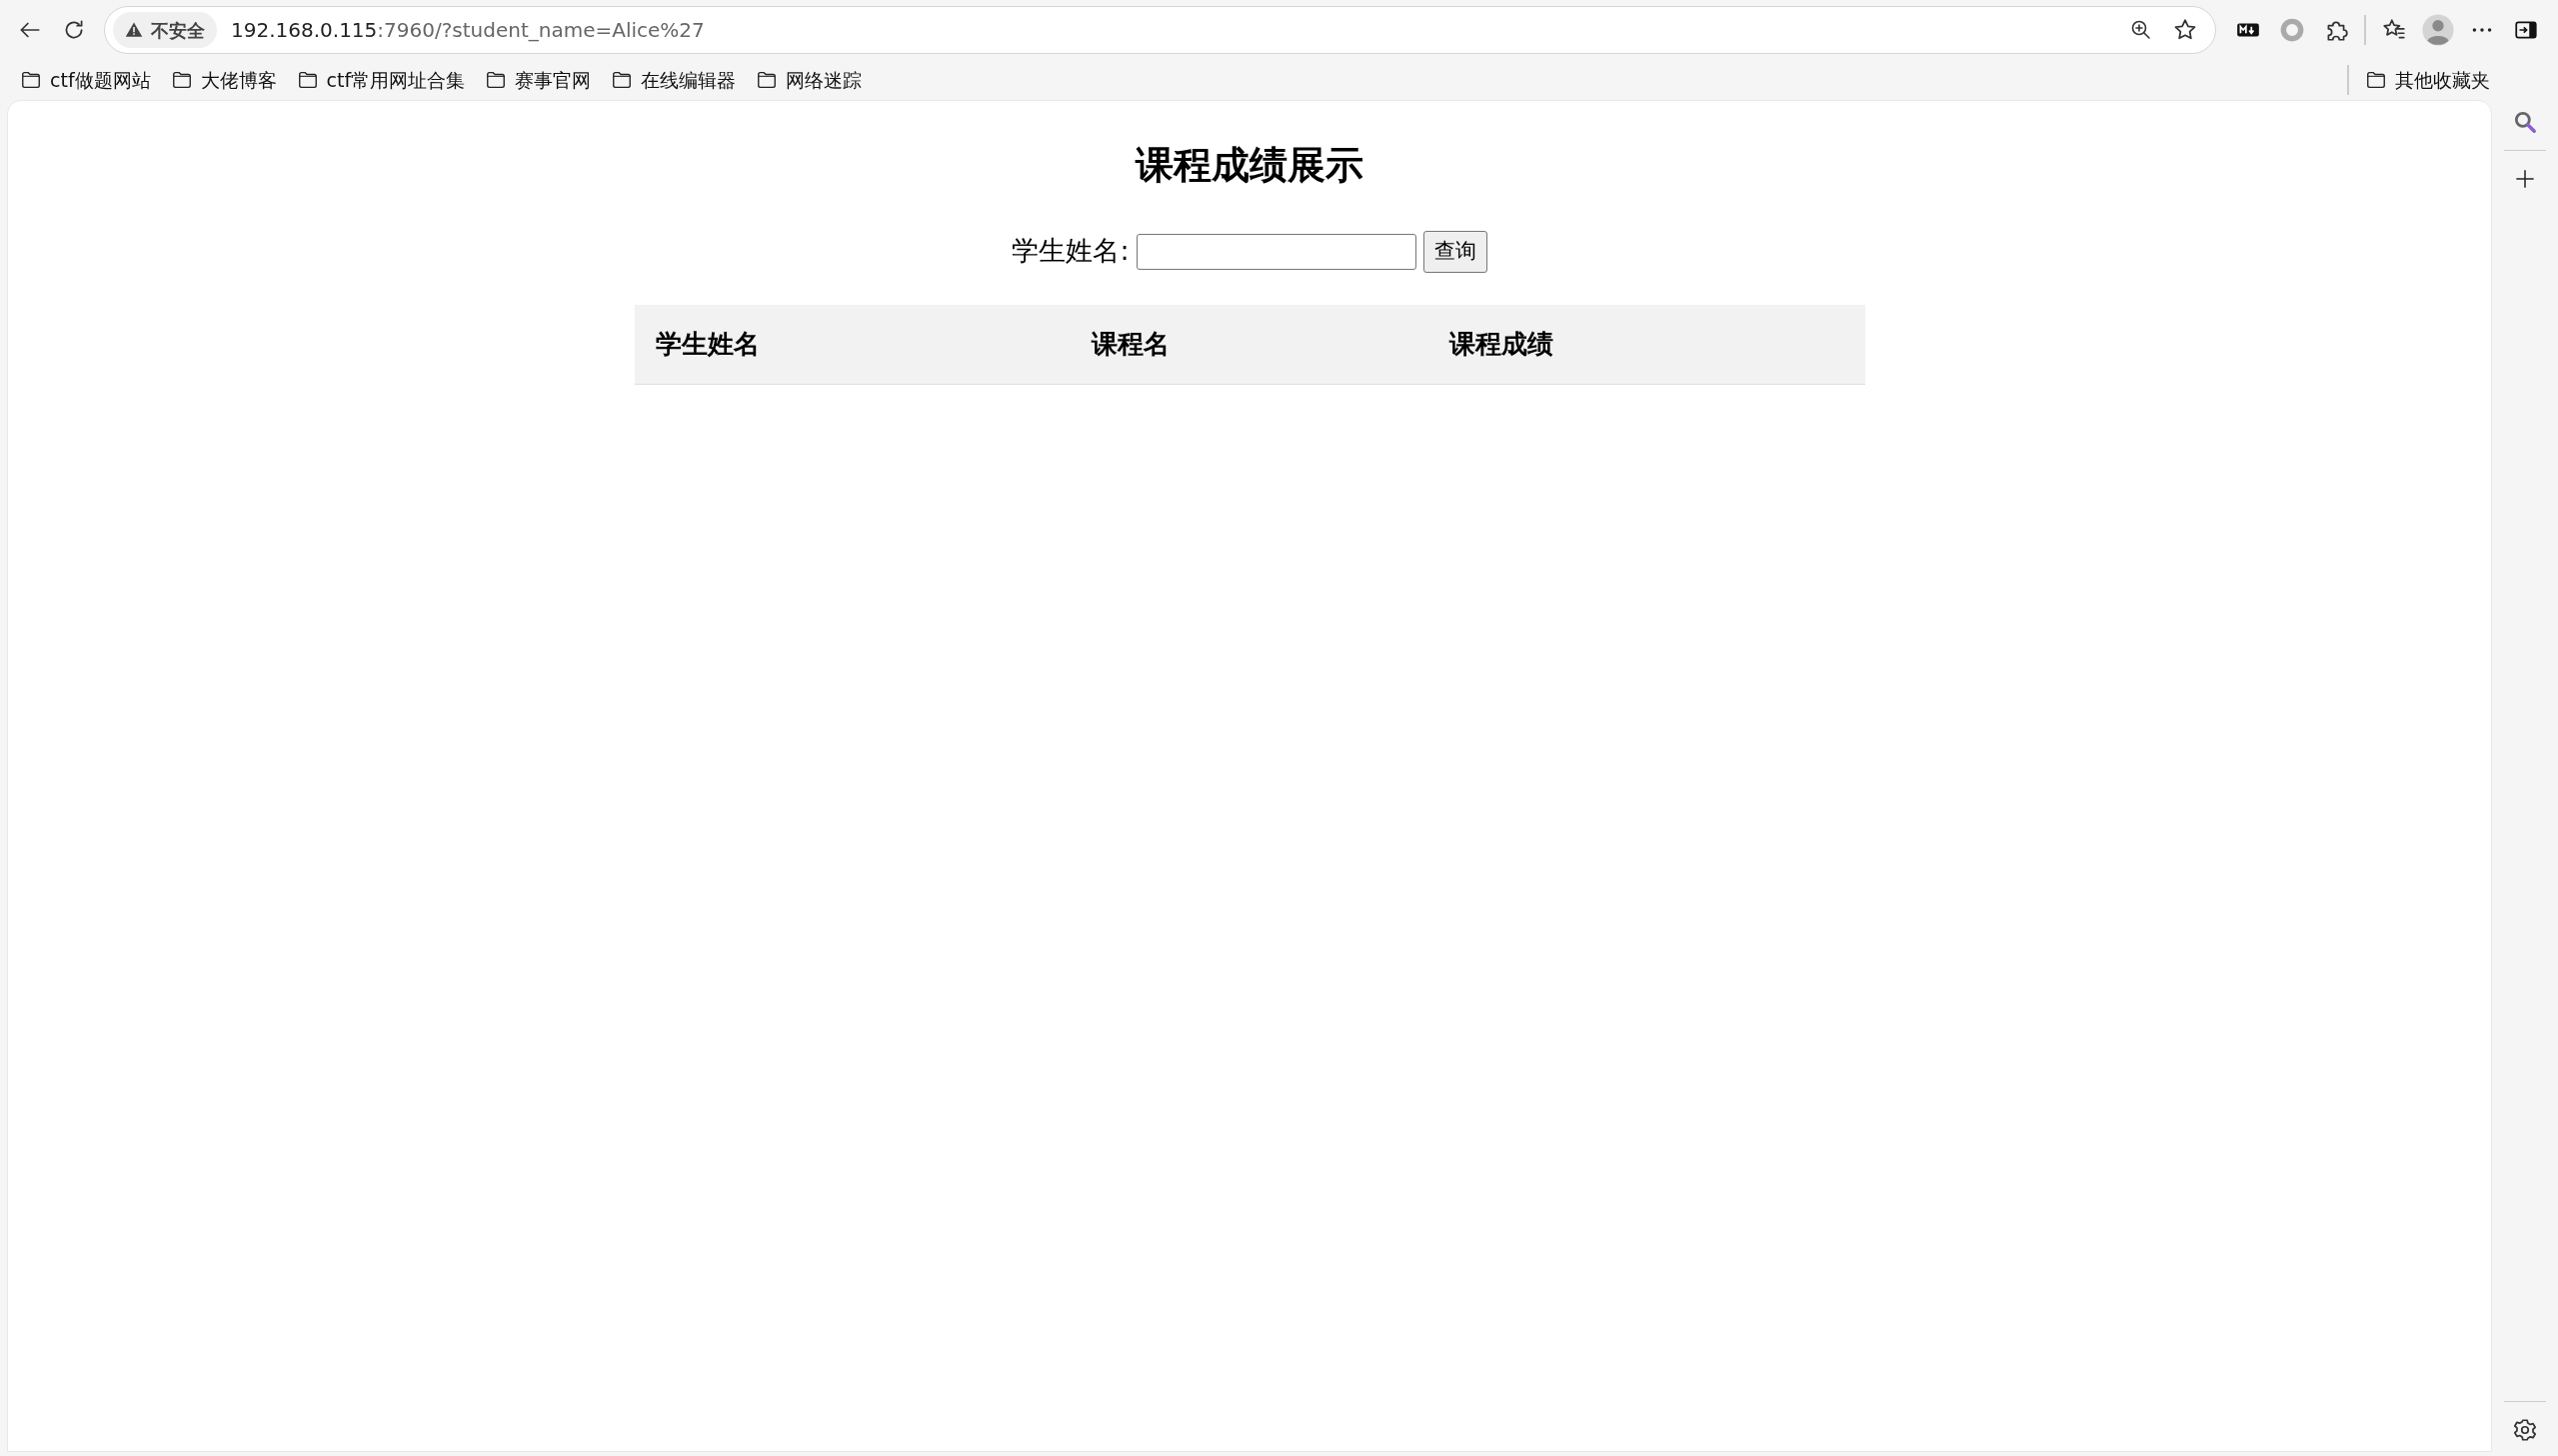 Image resolution: width=2558 pixels, height=1456 pixels. What do you see at coordinates (134, 30) in the screenshot?
I see `warning-icon` at bounding box center [134, 30].